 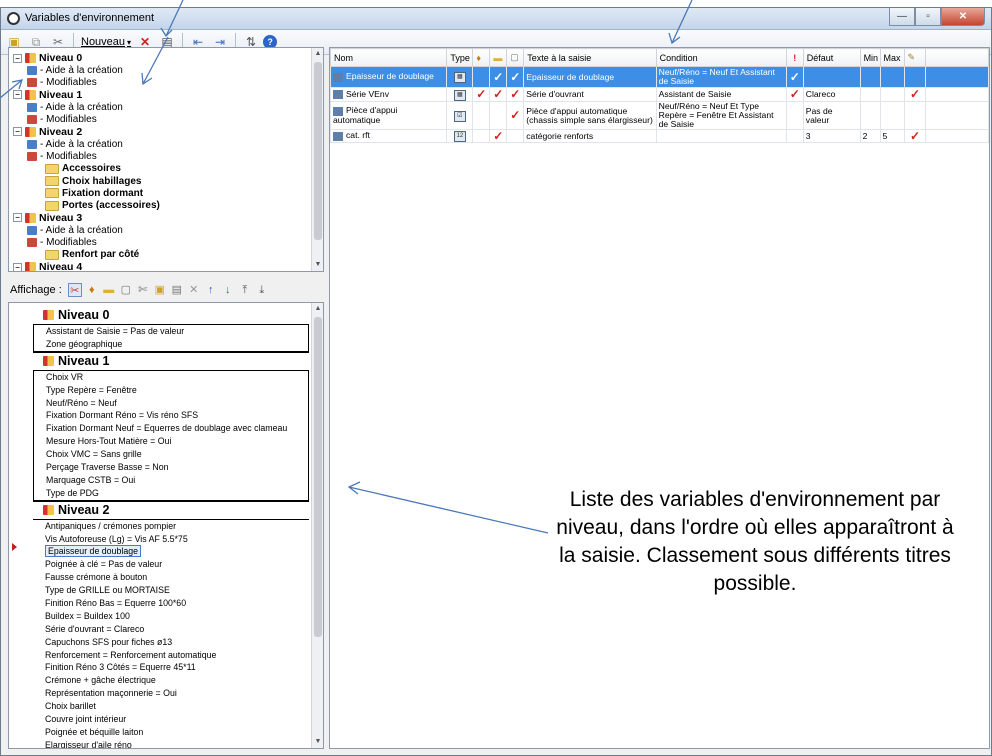 I want to click on list-item: Fausse crémone à bouton, so click(x=171, y=577).